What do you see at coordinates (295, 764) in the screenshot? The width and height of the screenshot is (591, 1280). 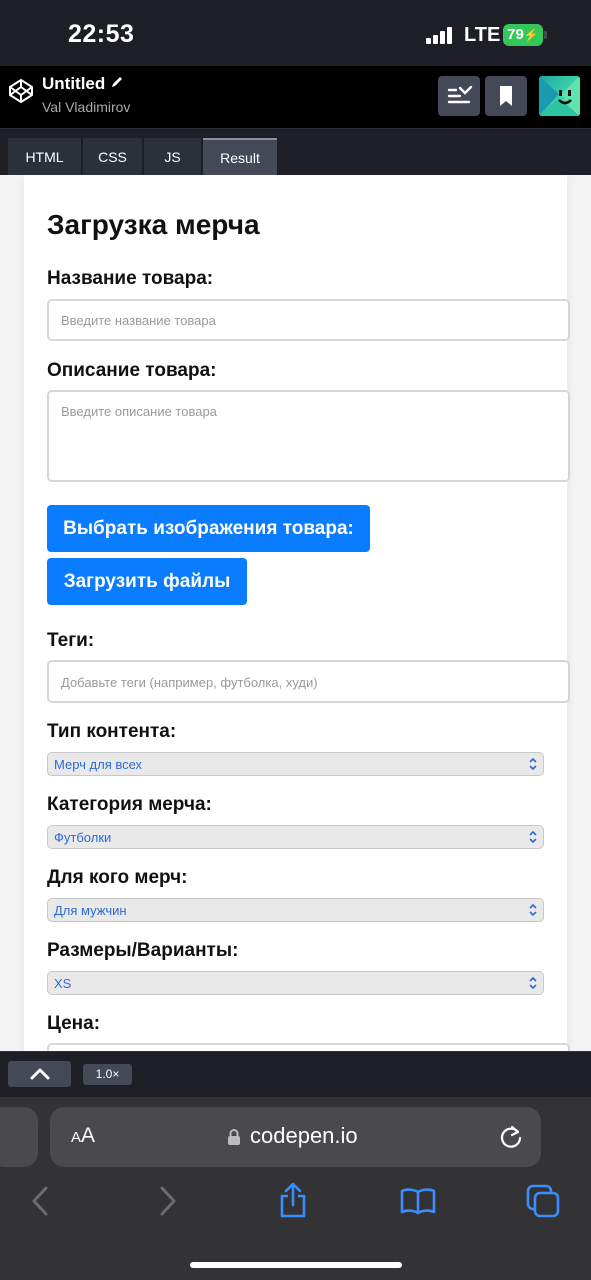 I see `content-type-select: Мерч для всех` at bounding box center [295, 764].